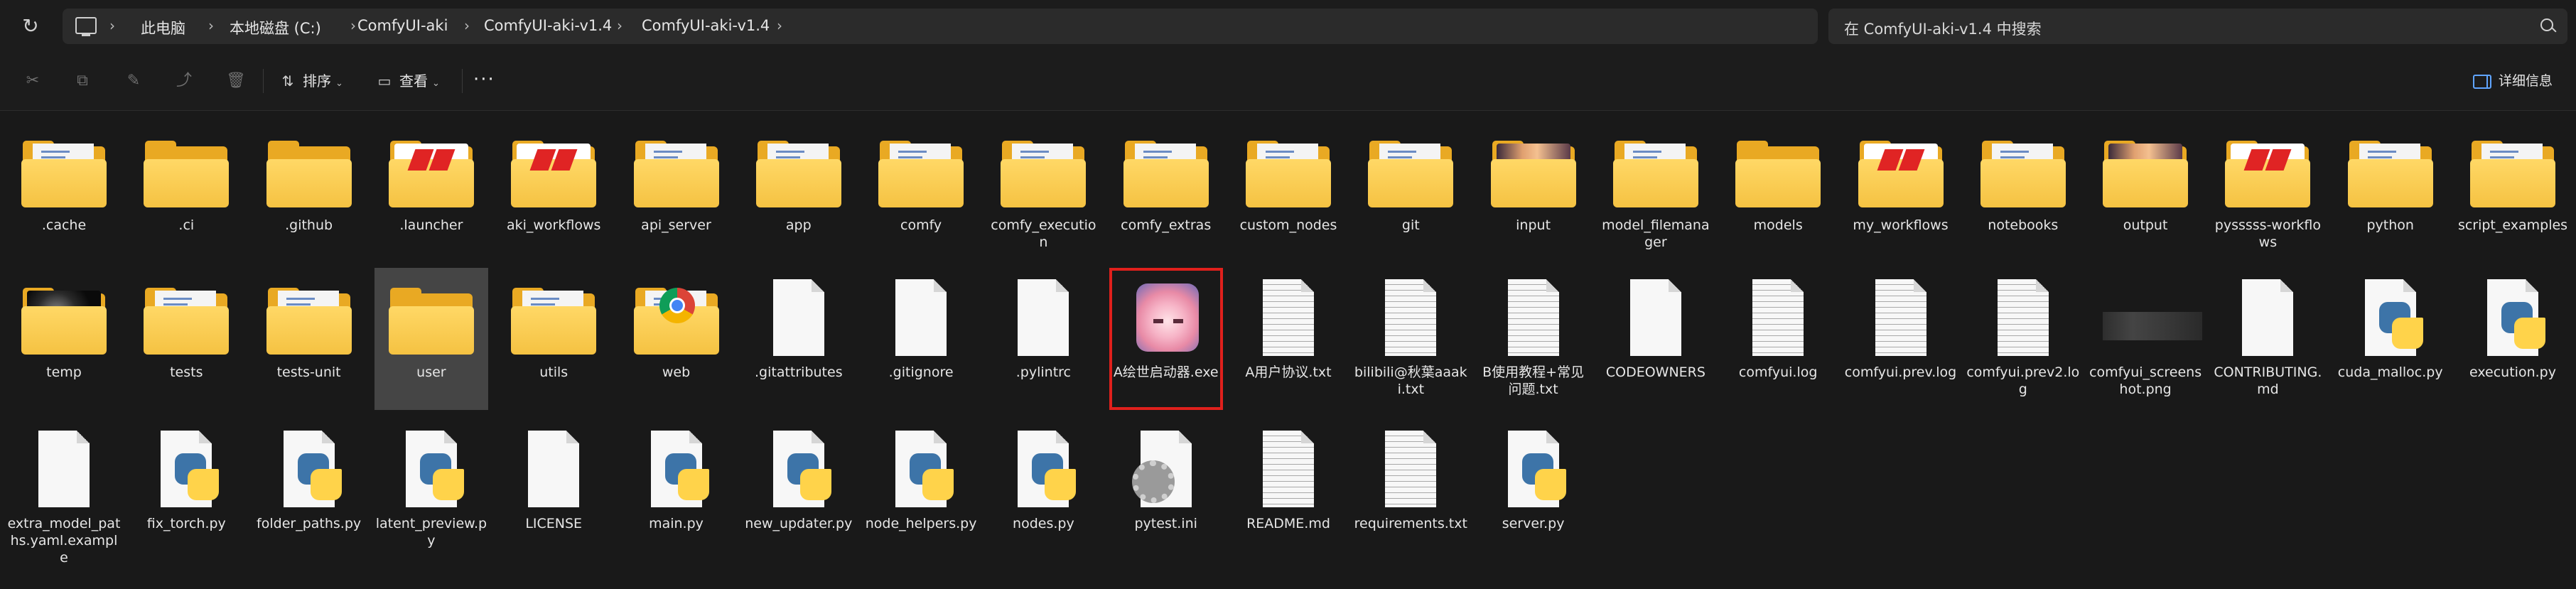  Describe the element at coordinates (2145, 192) in the screenshot. I see `folder-image-item: output` at that location.